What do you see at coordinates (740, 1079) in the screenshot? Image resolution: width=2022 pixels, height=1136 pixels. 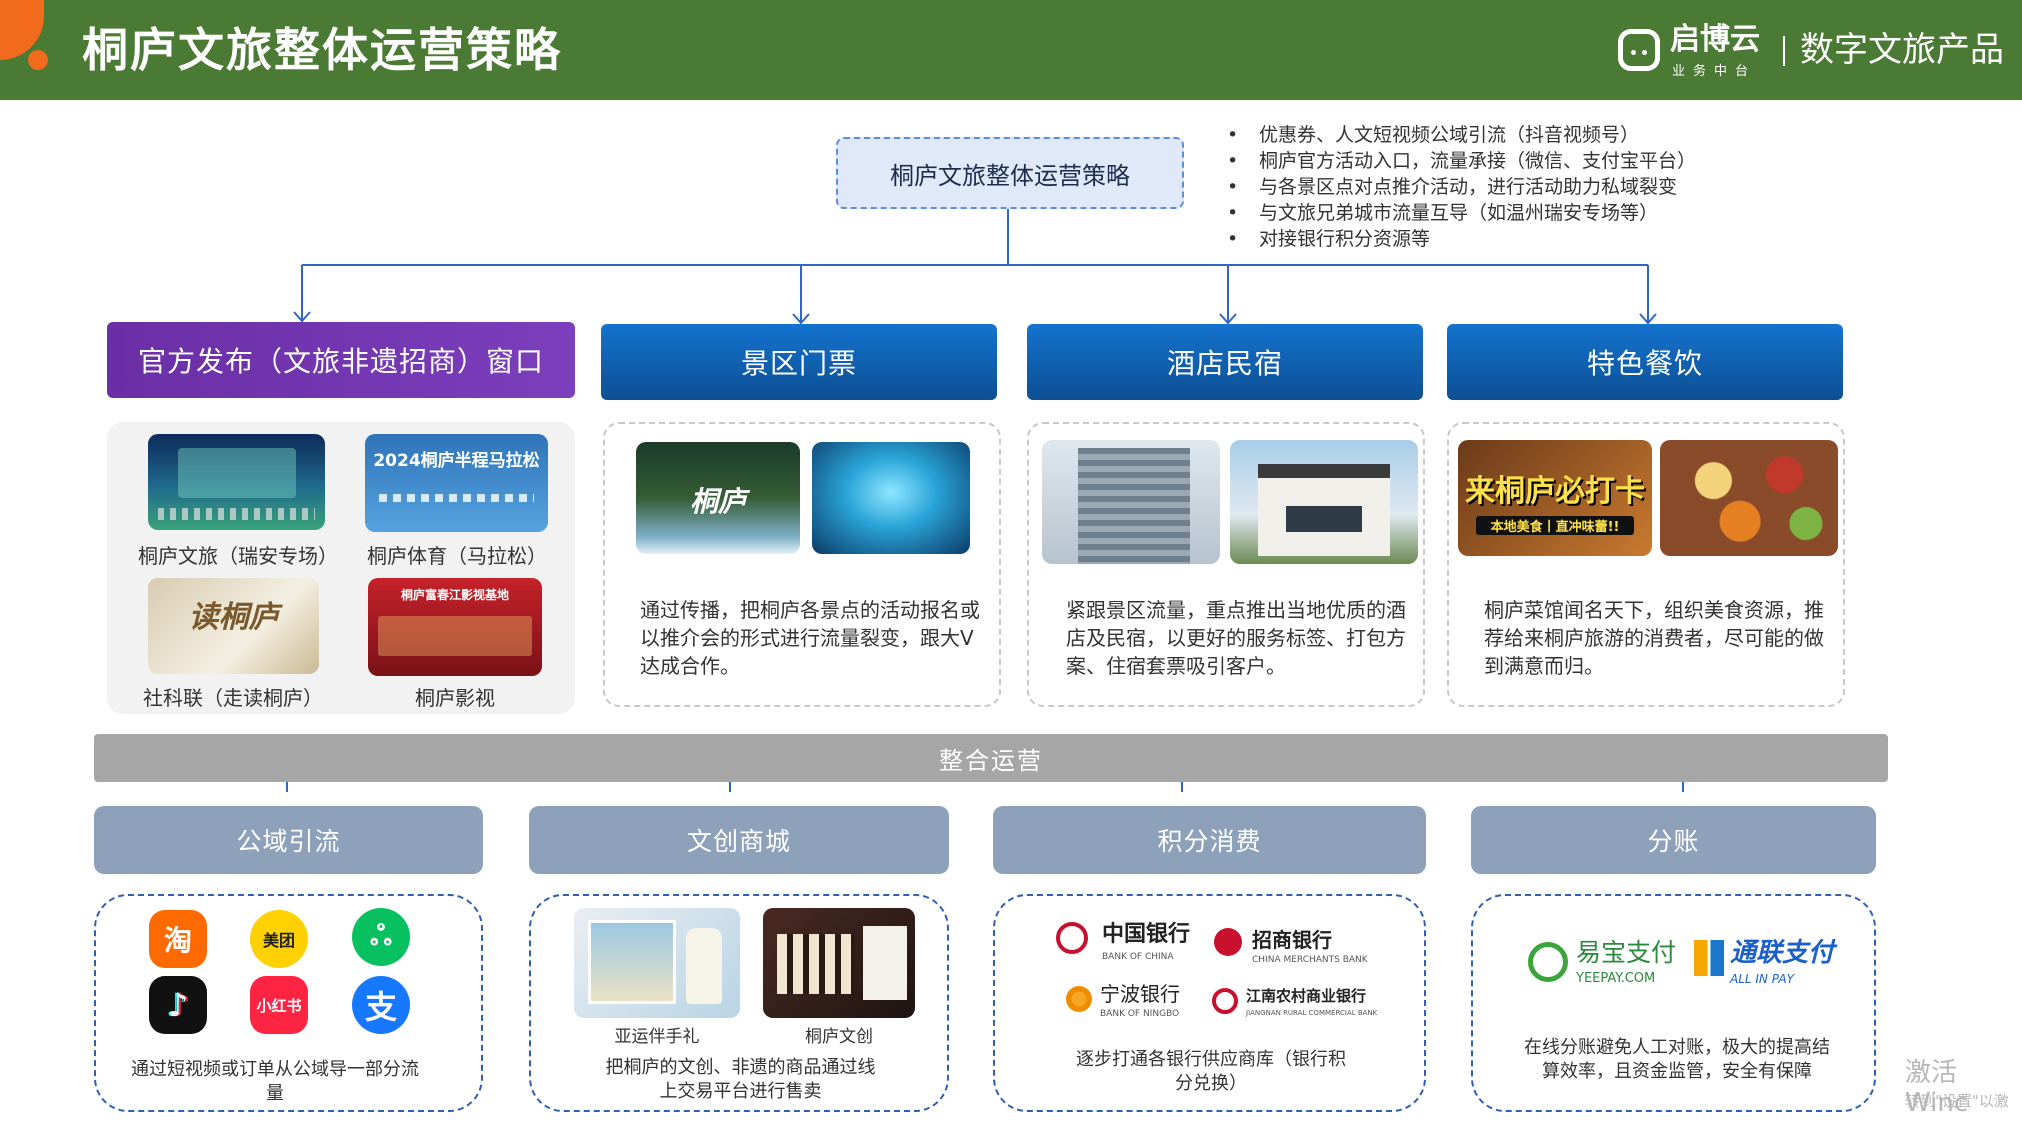 I see `mall-description: 把桐庐的文创、非遗的商品通过线上交易平台进行售卖` at bounding box center [740, 1079].